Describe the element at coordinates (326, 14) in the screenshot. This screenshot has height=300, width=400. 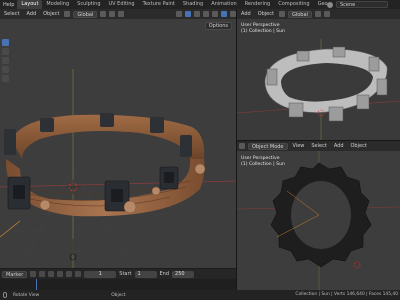
I see `top-right-snap-icon` at that location.